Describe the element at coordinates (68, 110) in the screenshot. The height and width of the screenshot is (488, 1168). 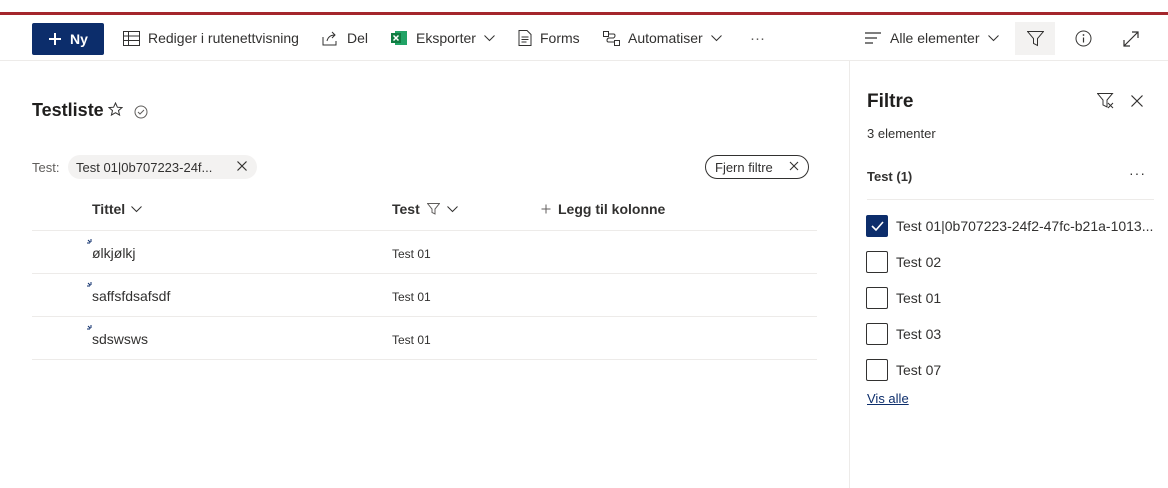
I see `page-title: Testliste` at that location.